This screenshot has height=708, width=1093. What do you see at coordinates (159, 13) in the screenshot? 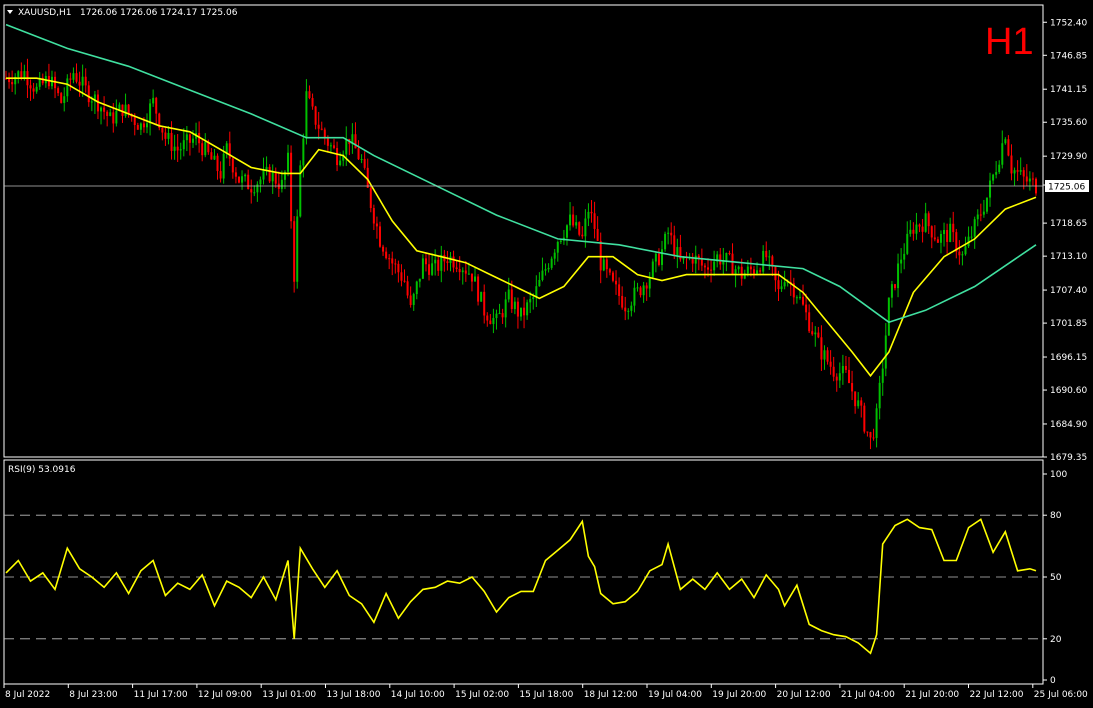
I see `ohlc-label: 1726.06 1726.06 1724.17 1725.06` at bounding box center [159, 13].